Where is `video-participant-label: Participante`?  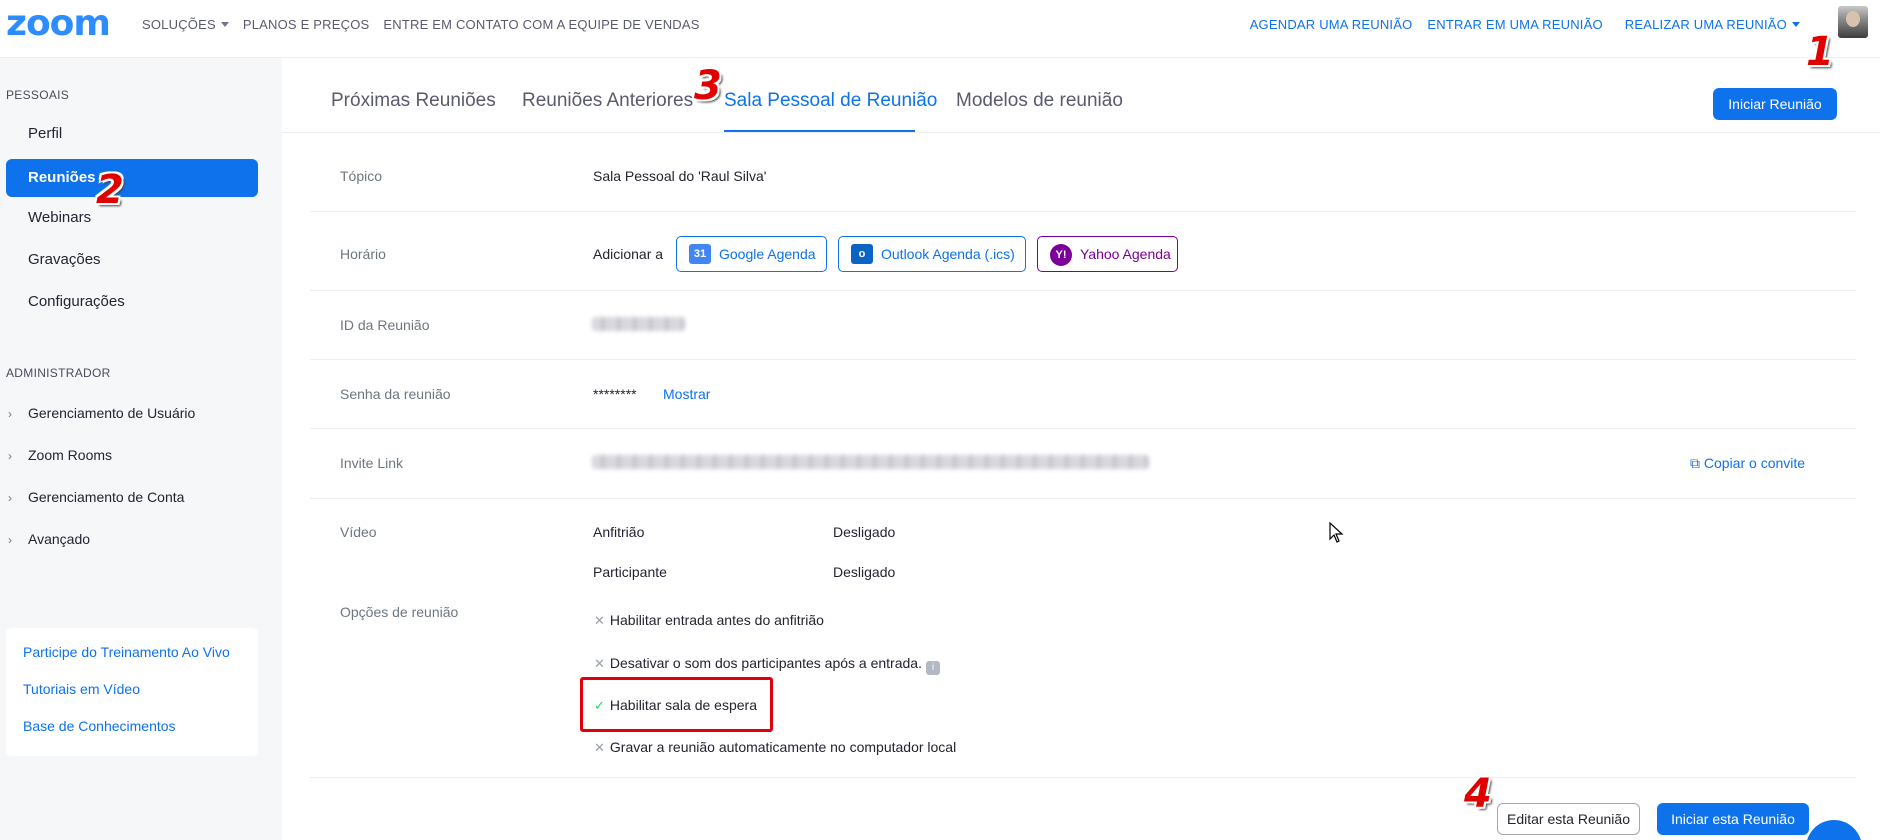 video-participant-label: Participante is located at coordinates (630, 572).